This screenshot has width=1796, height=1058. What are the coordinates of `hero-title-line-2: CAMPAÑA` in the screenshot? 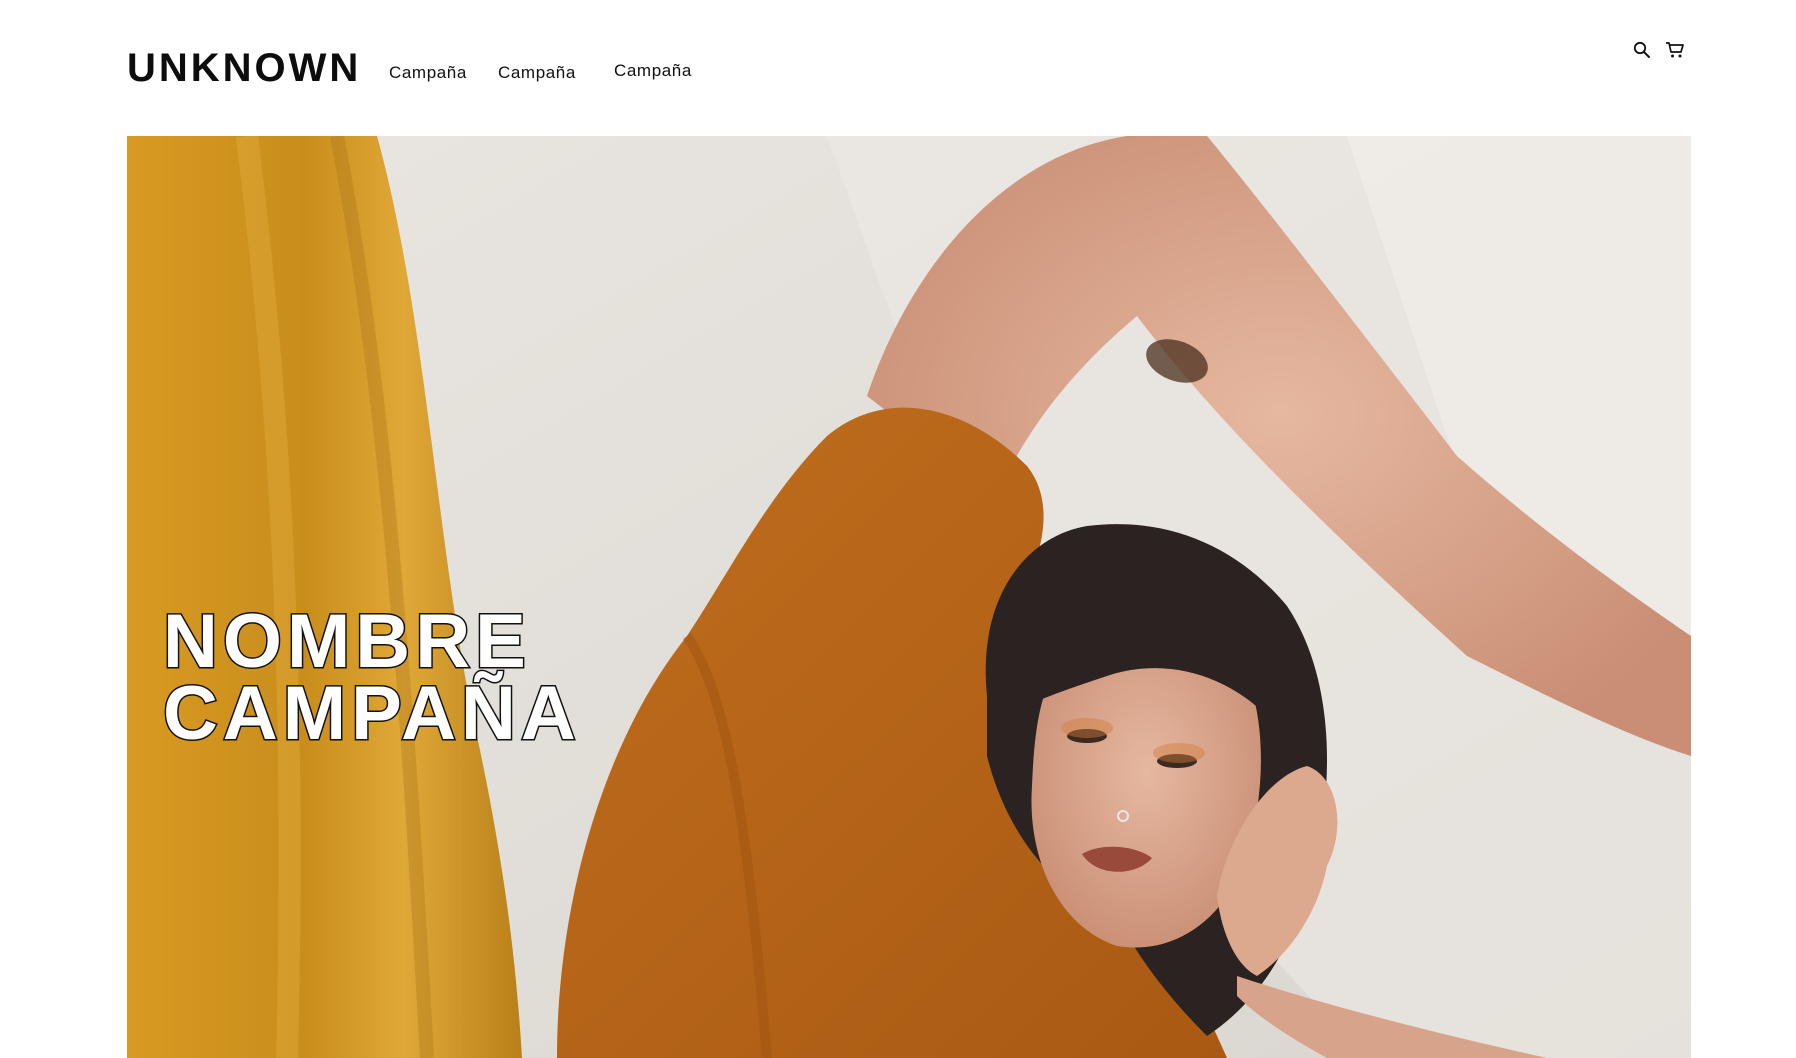 It's located at (371, 713).